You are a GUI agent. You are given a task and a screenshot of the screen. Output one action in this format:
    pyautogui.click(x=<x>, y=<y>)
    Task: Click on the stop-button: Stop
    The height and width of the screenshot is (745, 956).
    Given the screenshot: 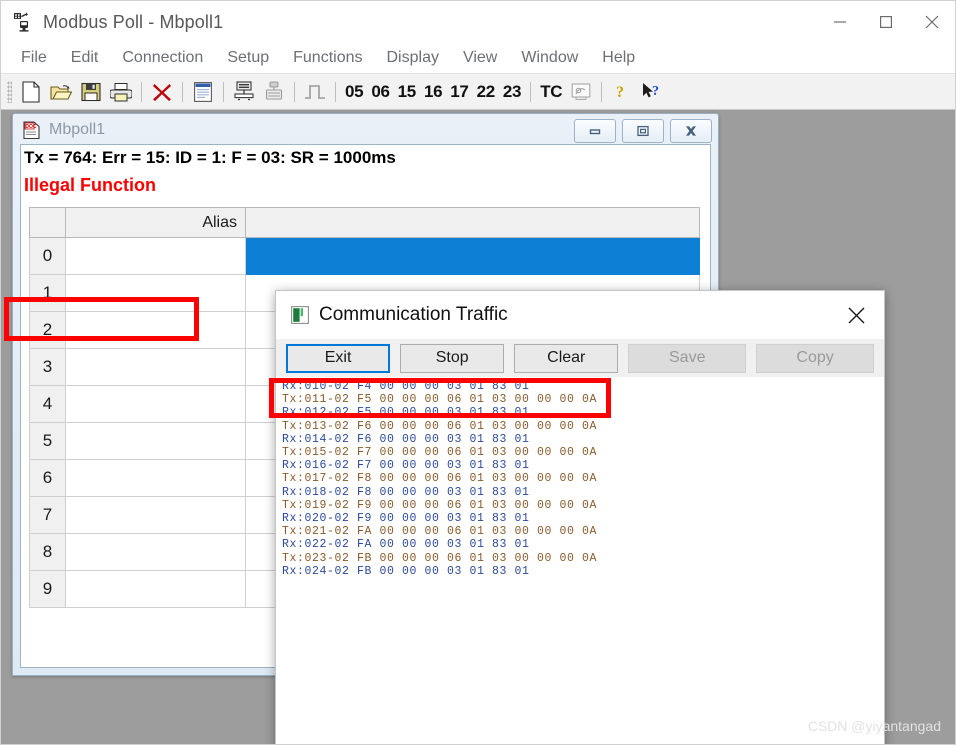 What is the action you would take?
    pyautogui.click(x=452, y=358)
    